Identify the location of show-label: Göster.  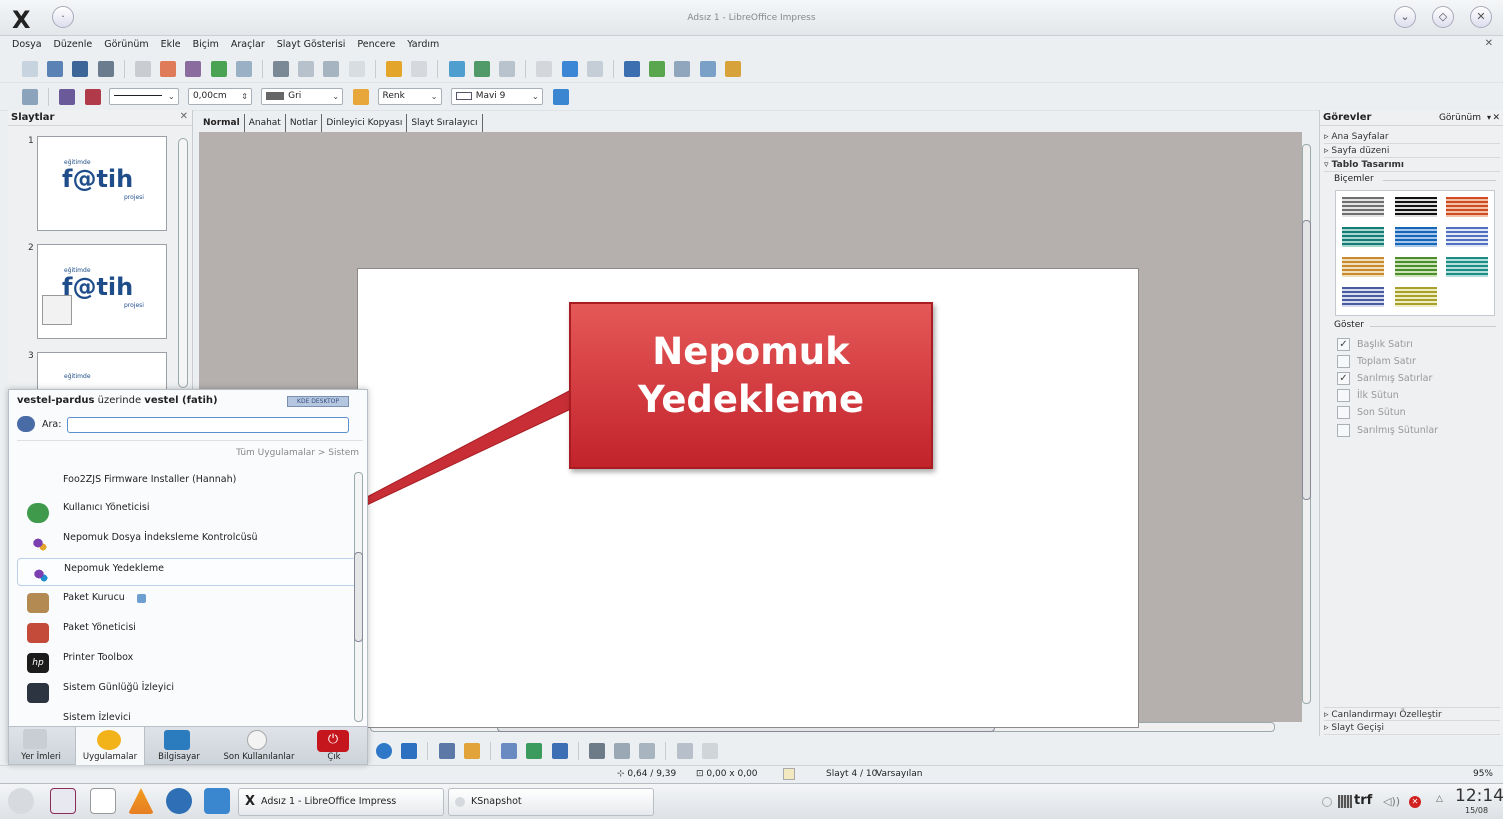
(1349, 325).